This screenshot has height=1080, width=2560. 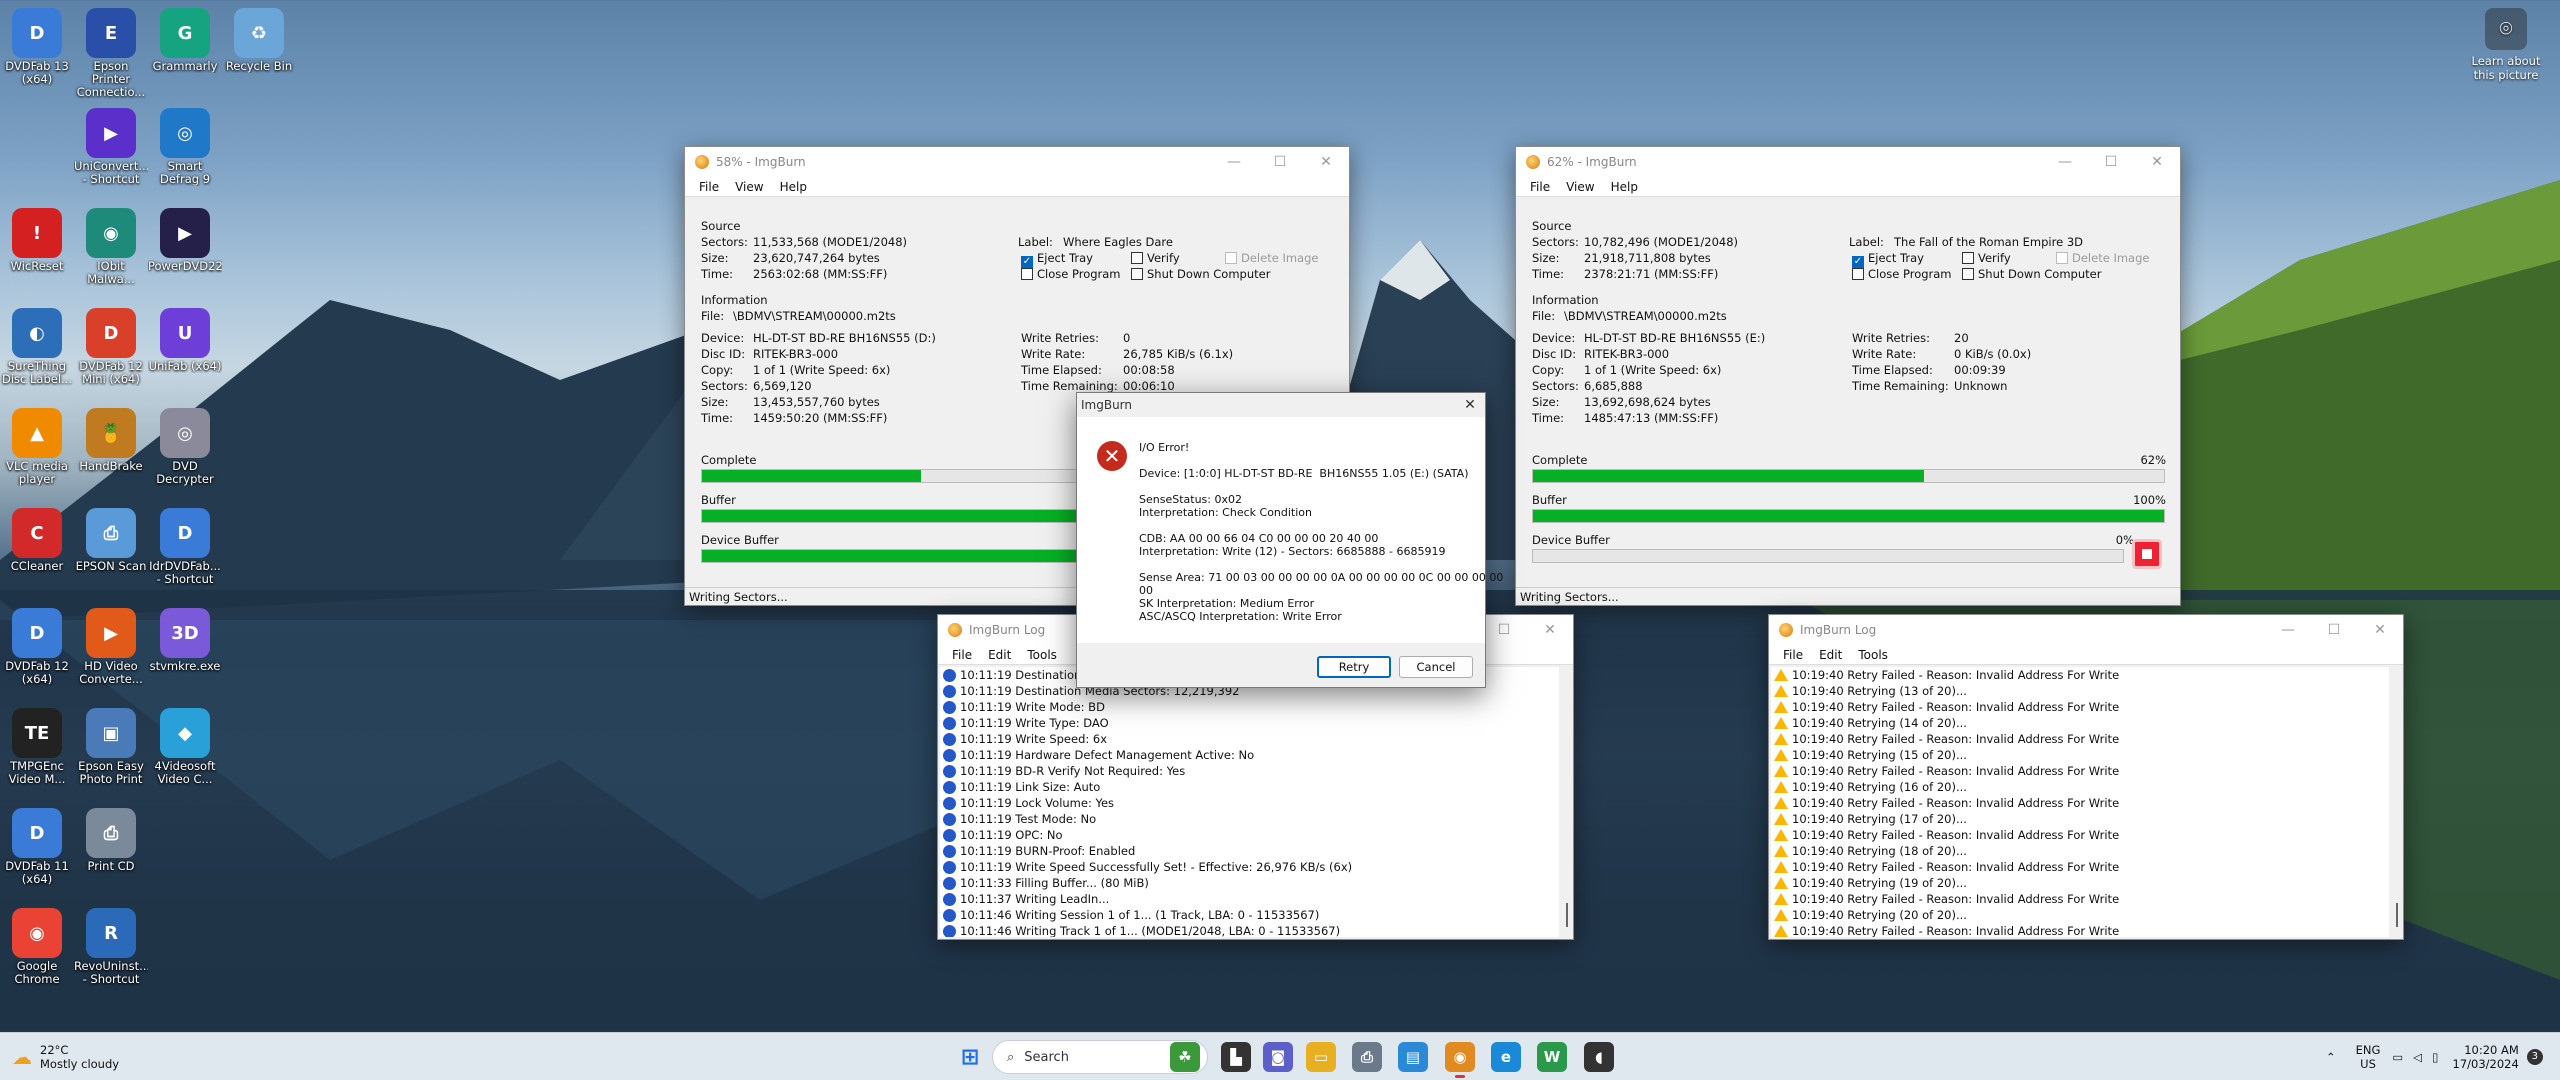 What do you see at coordinates (111, 952) in the screenshot?
I see `desktop-icon-revo-uninstaller: R RevoUninst... - Shortcut` at bounding box center [111, 952].